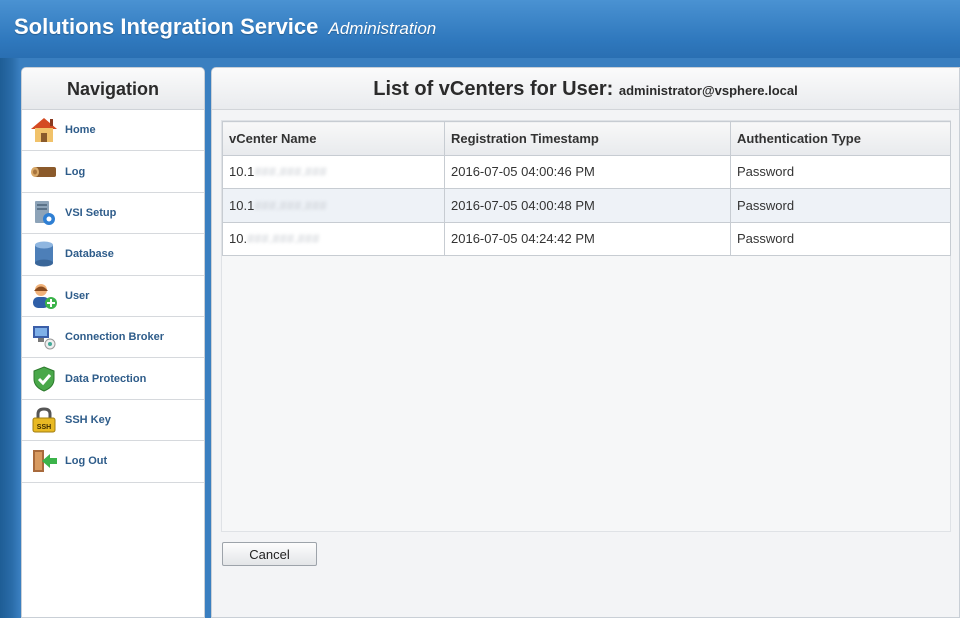  I want to click on vcenter-name-cell: 10.###.###.###, so click(333, 238).